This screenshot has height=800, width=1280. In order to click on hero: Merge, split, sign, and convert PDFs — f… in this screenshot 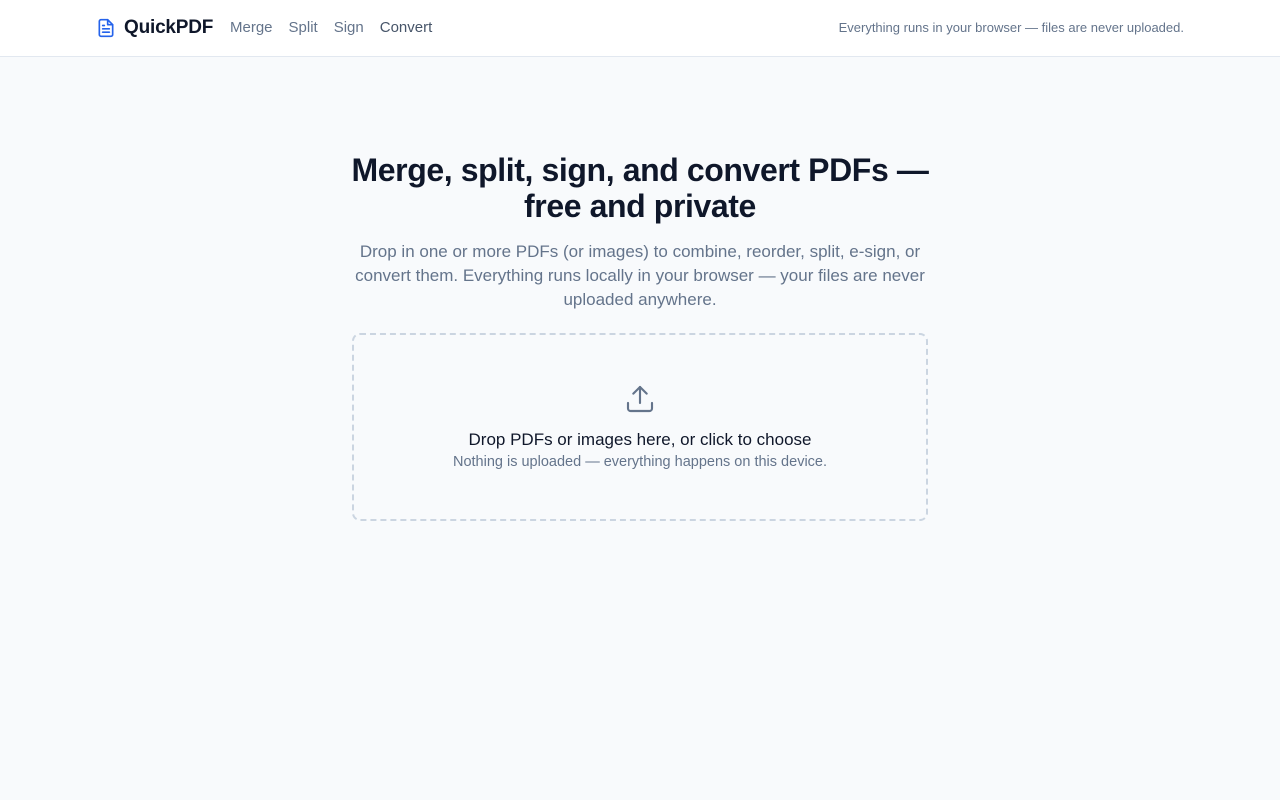, I will do `click(640, 232)`.